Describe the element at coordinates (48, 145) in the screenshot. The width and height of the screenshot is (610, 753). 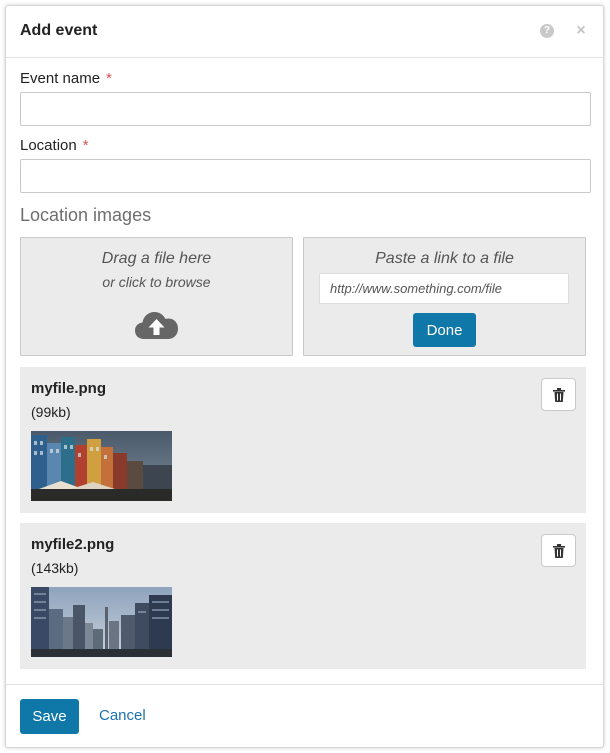
I see `location-label-text: Location` at that location.